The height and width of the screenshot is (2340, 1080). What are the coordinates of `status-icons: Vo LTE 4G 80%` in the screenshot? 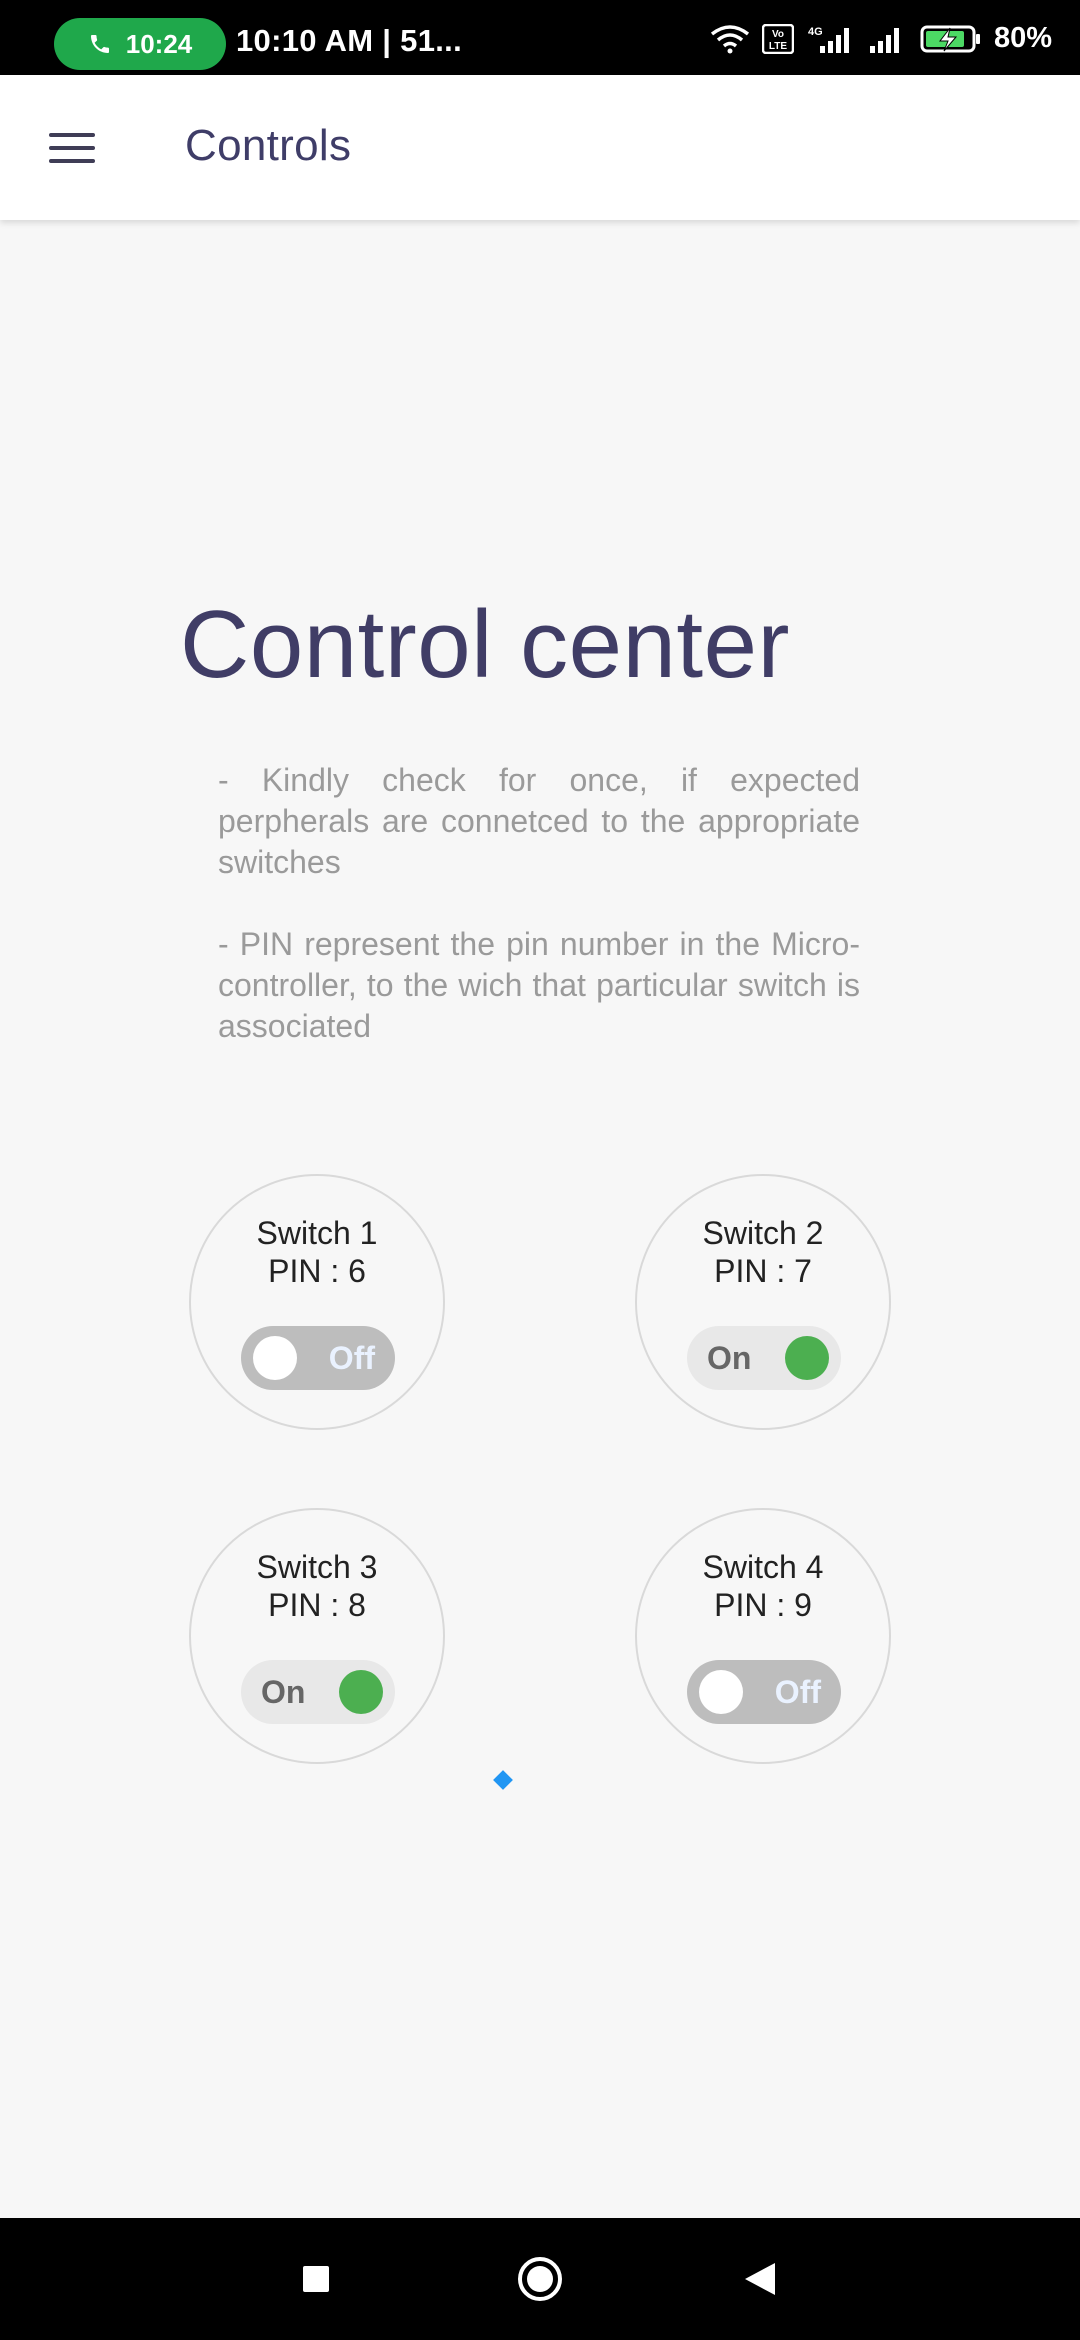 It's located at (881, 38).